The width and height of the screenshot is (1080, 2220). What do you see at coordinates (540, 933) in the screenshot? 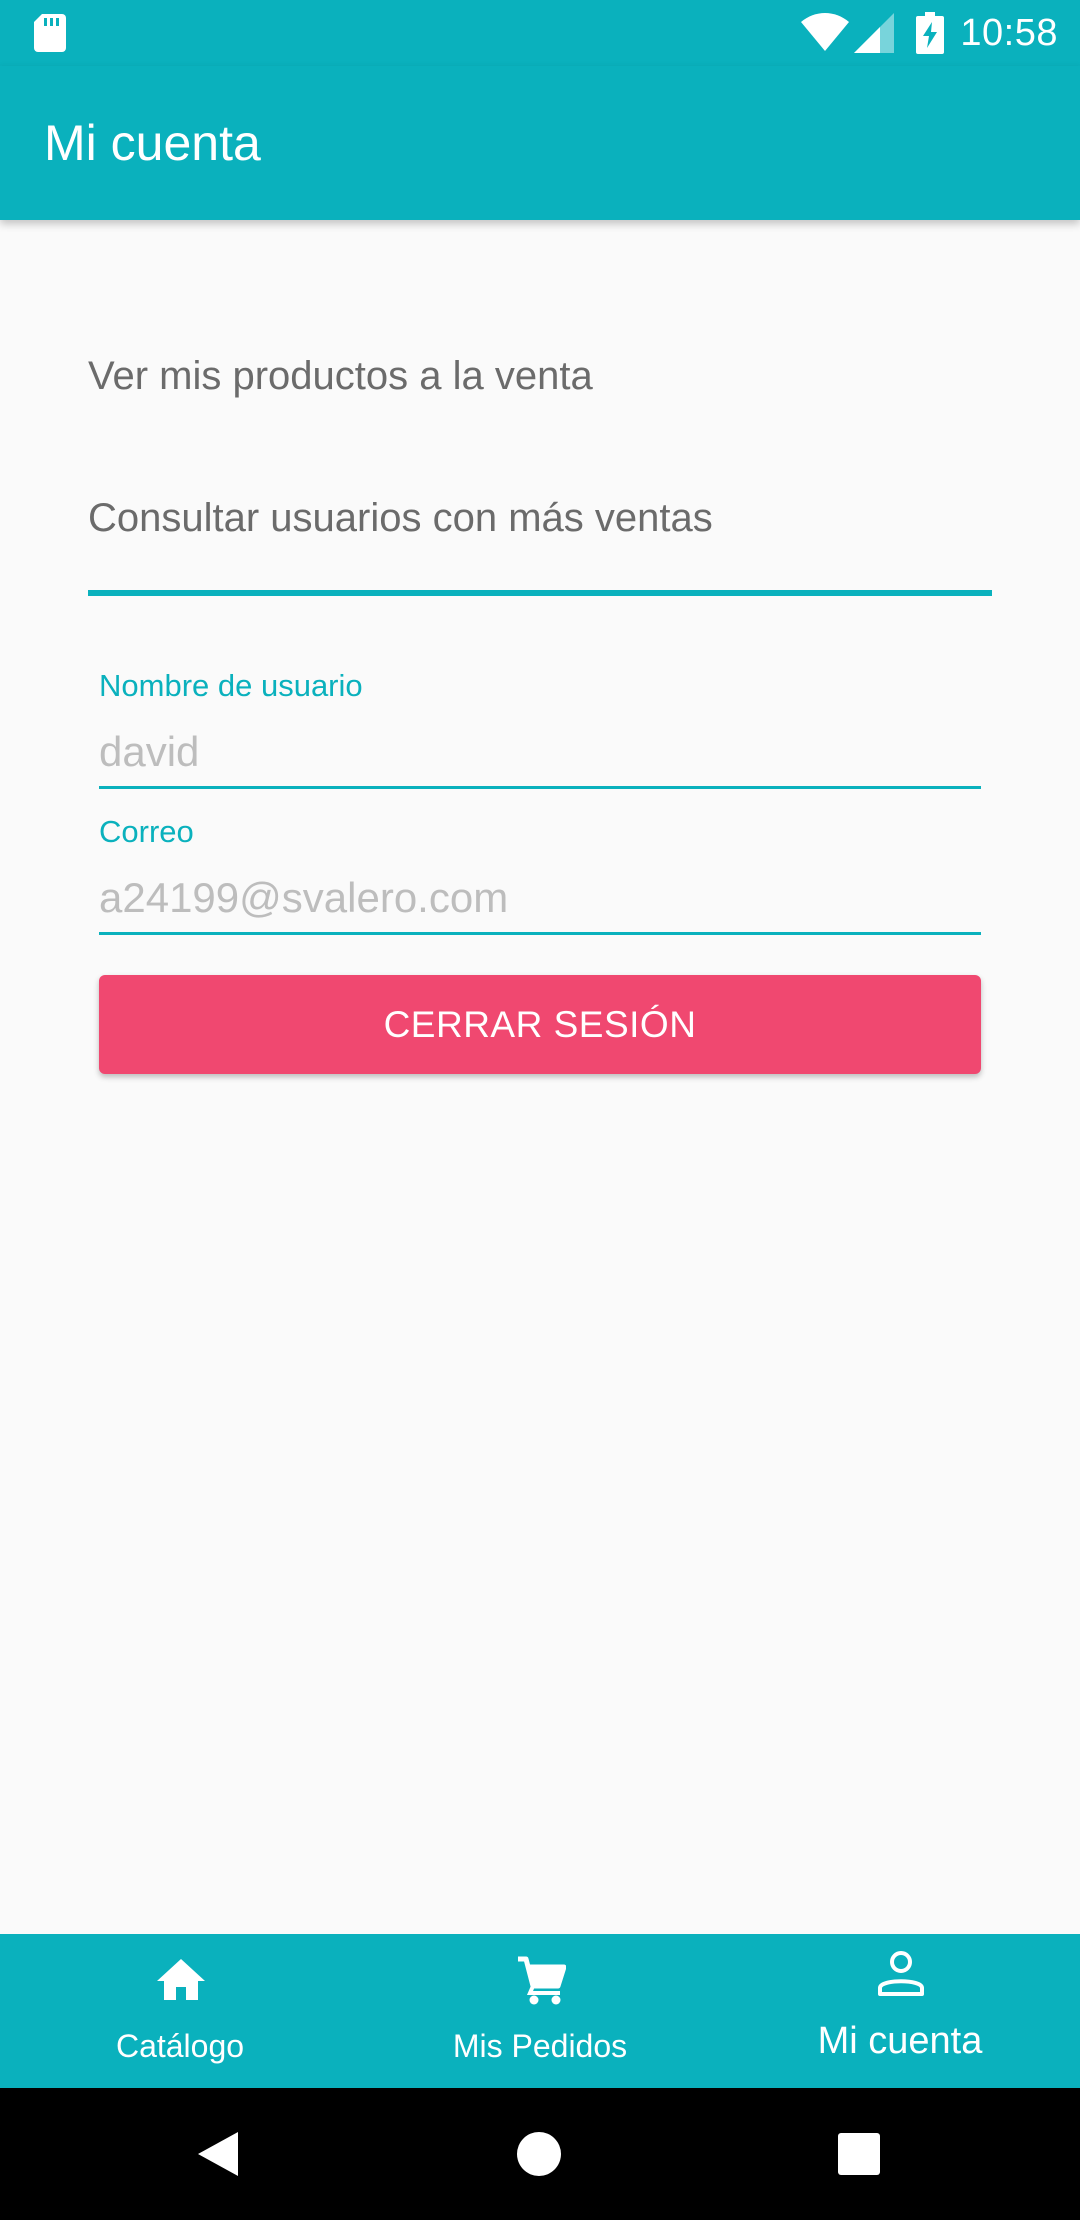
I see `email-underline` at bounding box center [540, 933].